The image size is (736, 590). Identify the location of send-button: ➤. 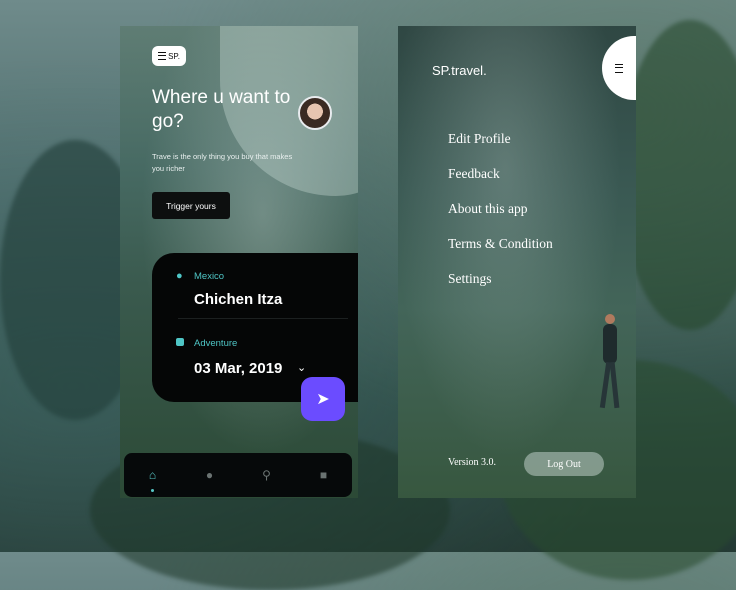
(323, 399).